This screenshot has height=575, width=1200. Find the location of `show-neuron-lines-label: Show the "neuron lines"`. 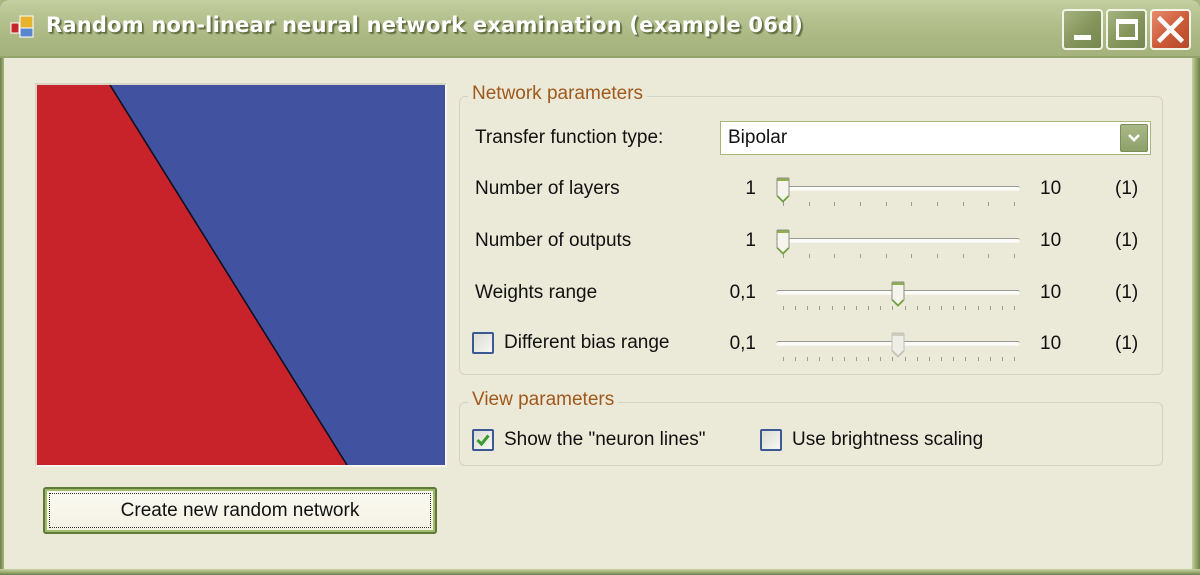

show-neuron-lines-label: Show the "neuron lines" is located at coordinates (605, 439).